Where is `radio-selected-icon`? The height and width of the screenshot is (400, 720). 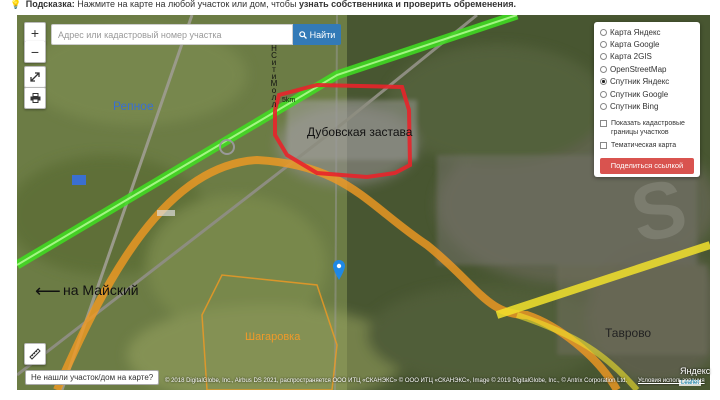
radio-selected-icon is located at coordinates (603, 82).